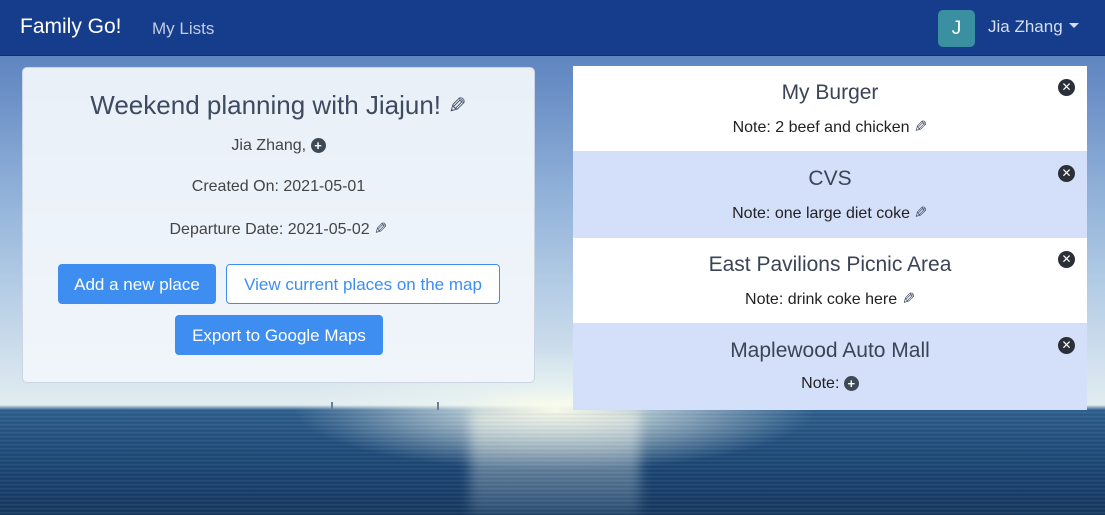  I want to click on place-name: My Burger, so click(830, 92).